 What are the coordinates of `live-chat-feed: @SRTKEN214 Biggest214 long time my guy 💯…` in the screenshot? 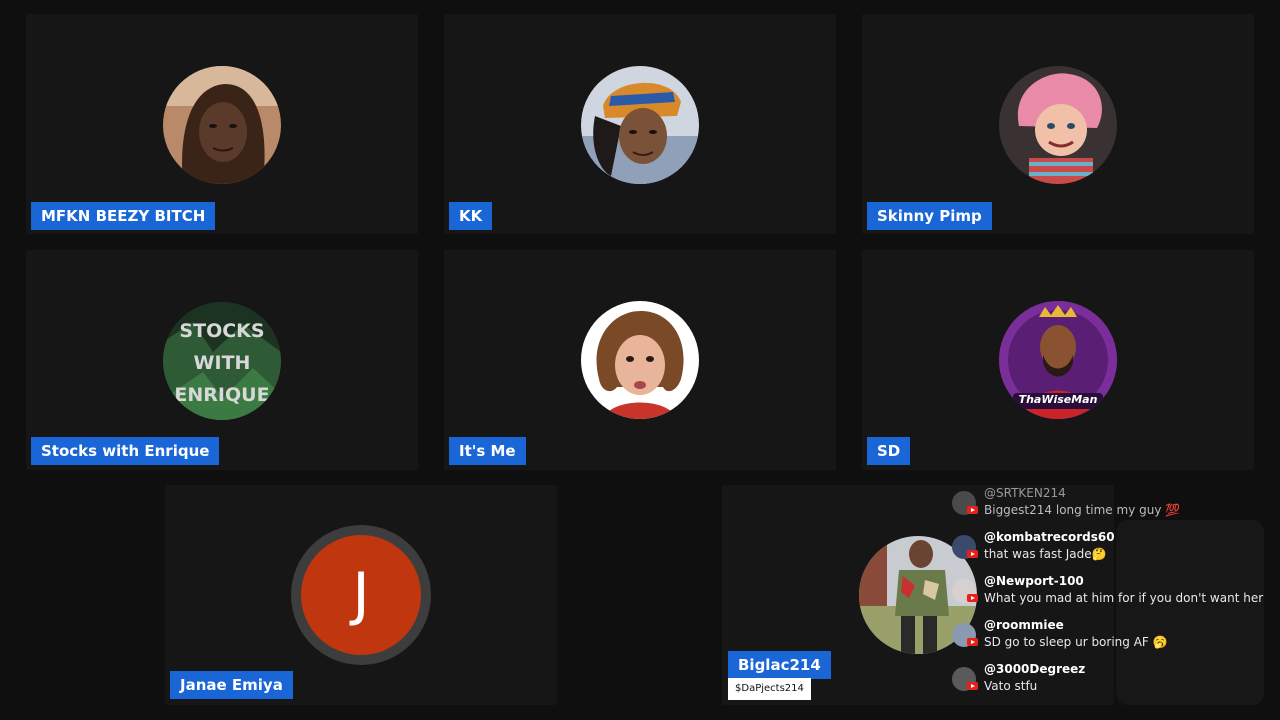 It's located at (1104, 596).